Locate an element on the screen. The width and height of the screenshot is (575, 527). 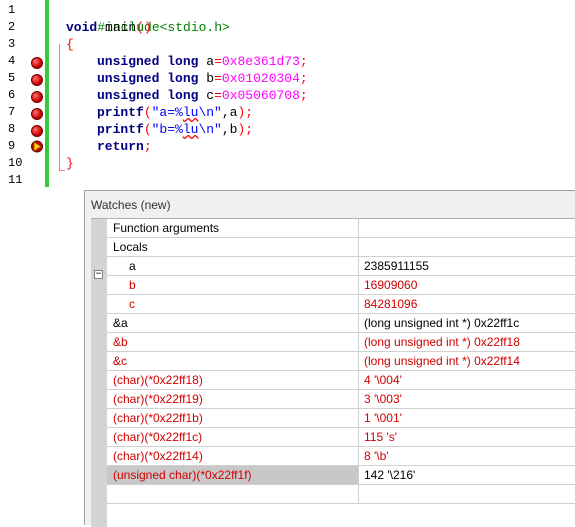
watch-name: (char)(*0x22ff1c) is located at coordinates (233, 437).